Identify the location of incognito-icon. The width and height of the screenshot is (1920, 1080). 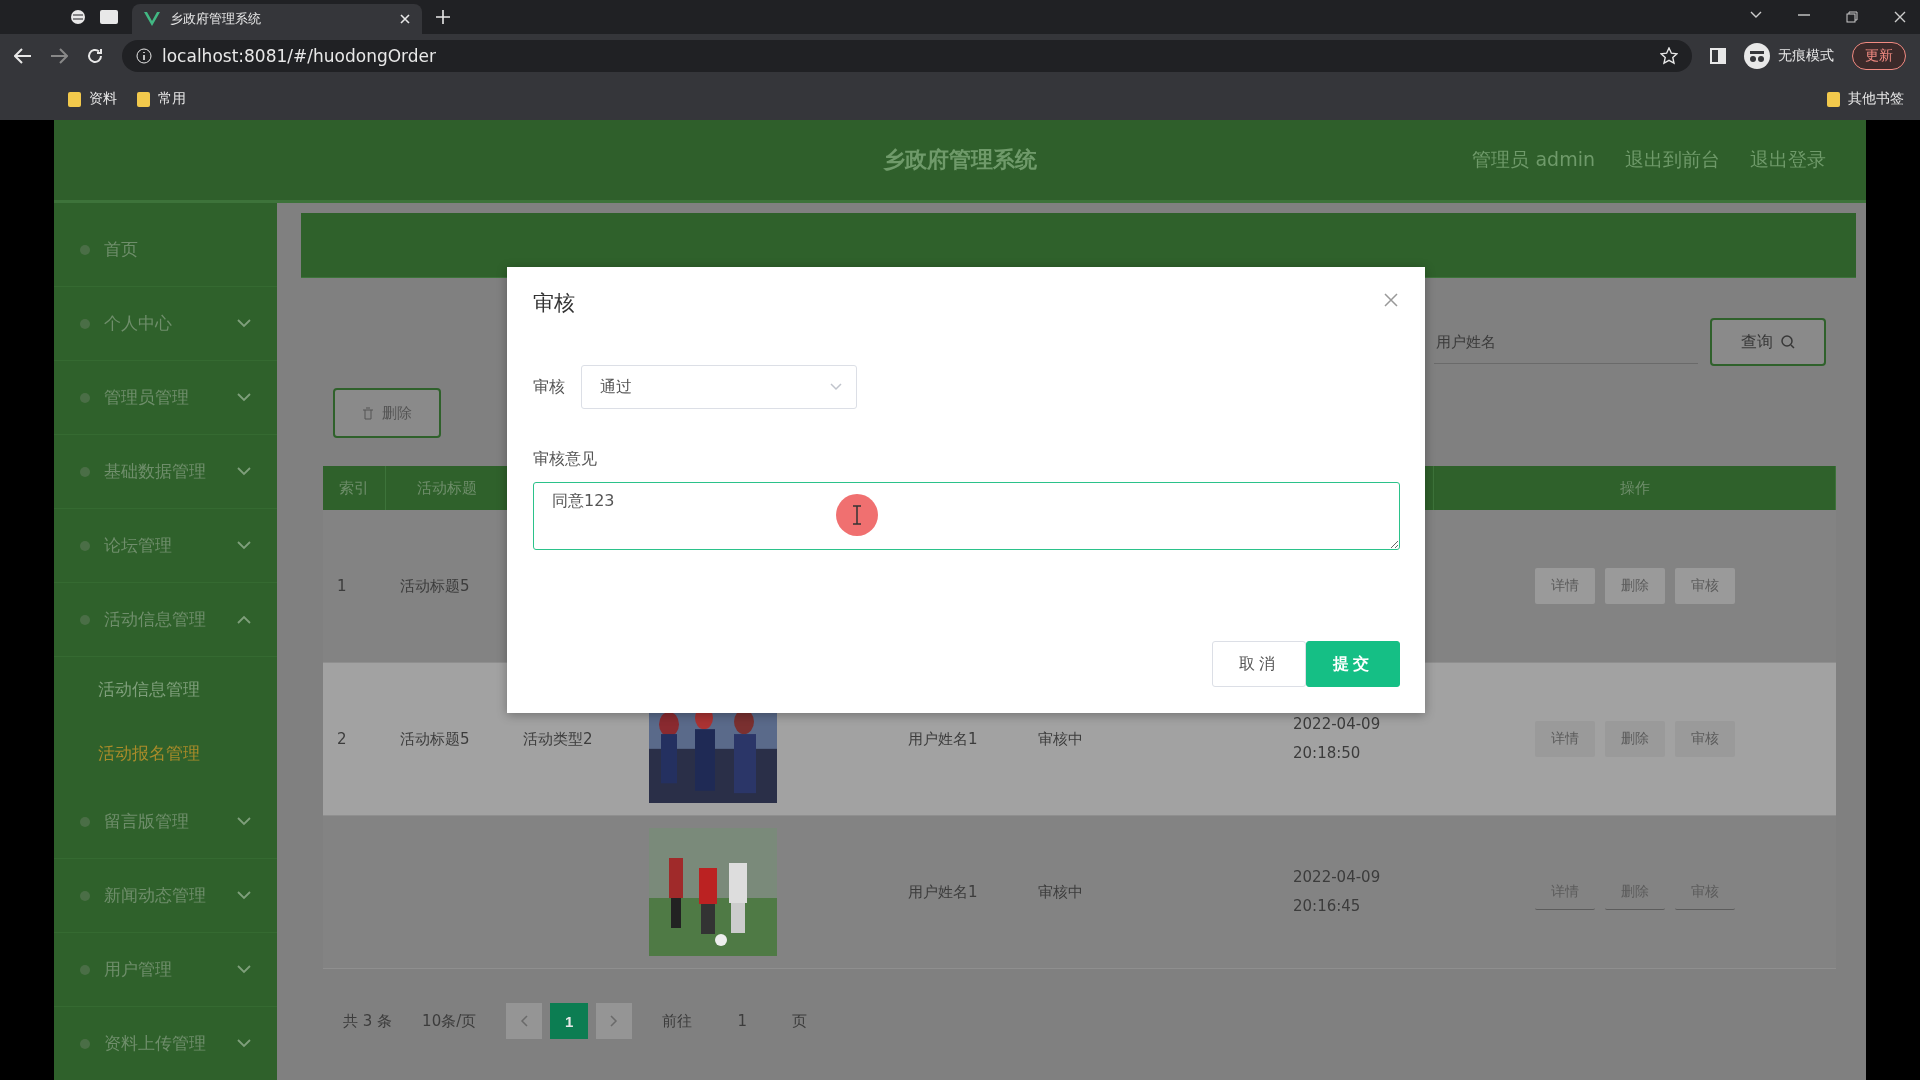
(1757, 56).